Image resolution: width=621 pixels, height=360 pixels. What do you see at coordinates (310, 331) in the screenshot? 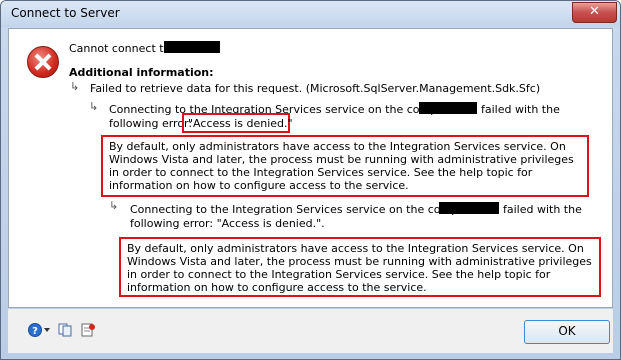
I see `dialog-footer: ? OK` at bounding box center [310, 331].